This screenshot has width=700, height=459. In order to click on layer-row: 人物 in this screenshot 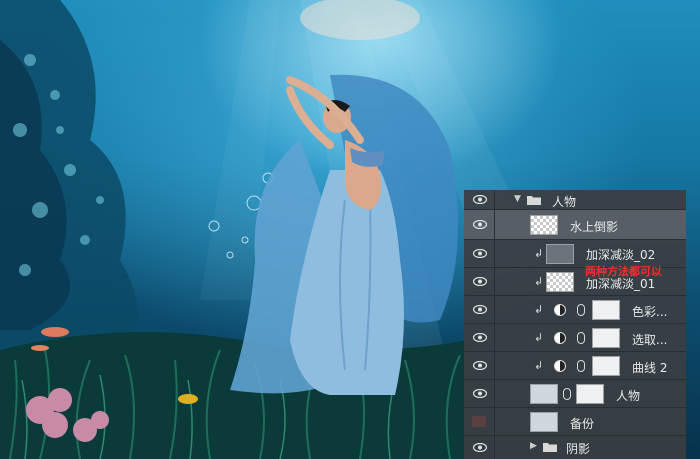, I will do `click(575, 394)`.